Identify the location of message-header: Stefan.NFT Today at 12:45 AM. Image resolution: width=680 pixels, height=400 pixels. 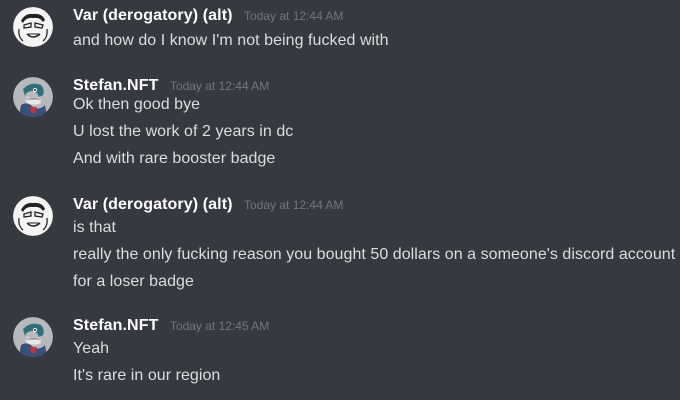
(171, 326).